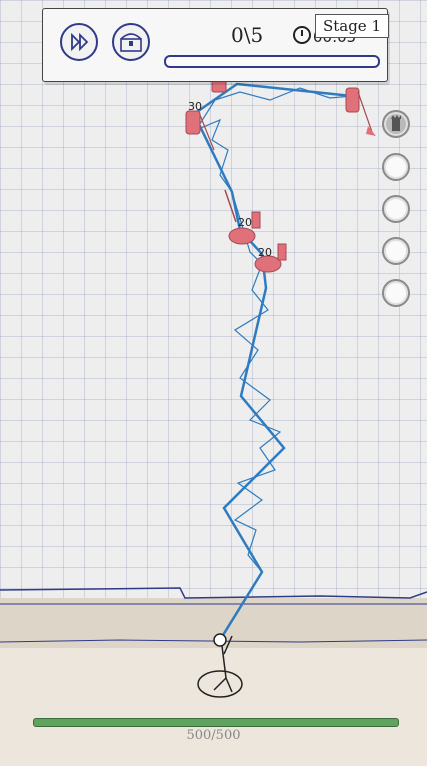 The height and width of the screenshot is (766, 427). Describe the element at coordinates (247, 35) in the screenshot. I see `kill-counter: 0\5` at that location.